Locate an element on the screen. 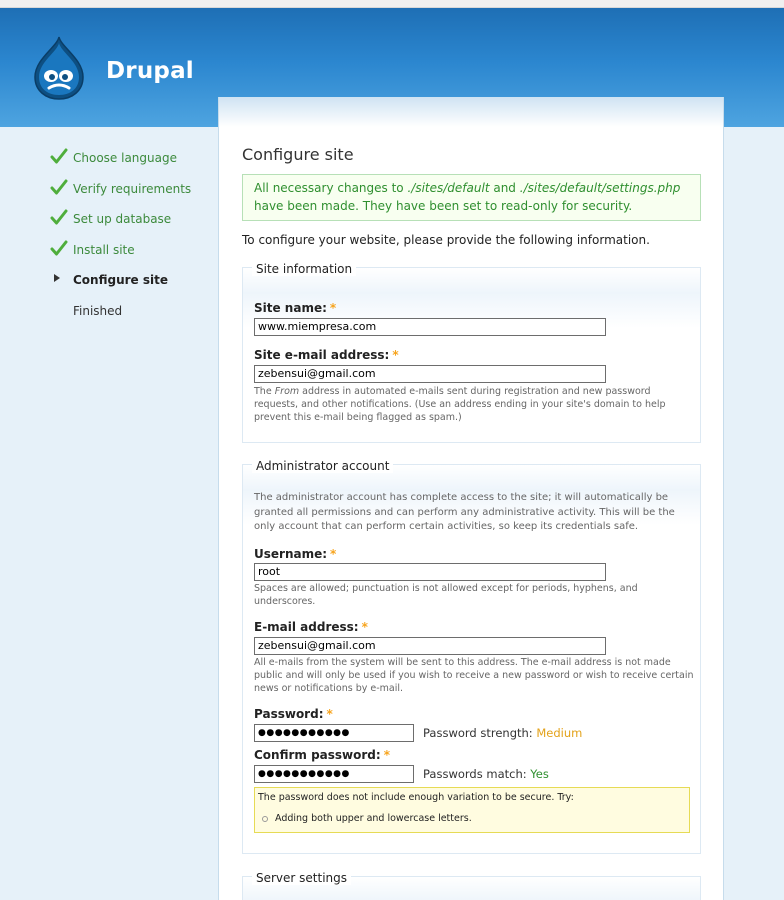  current-step-arrow-icon is located at coordinates (57, 278).